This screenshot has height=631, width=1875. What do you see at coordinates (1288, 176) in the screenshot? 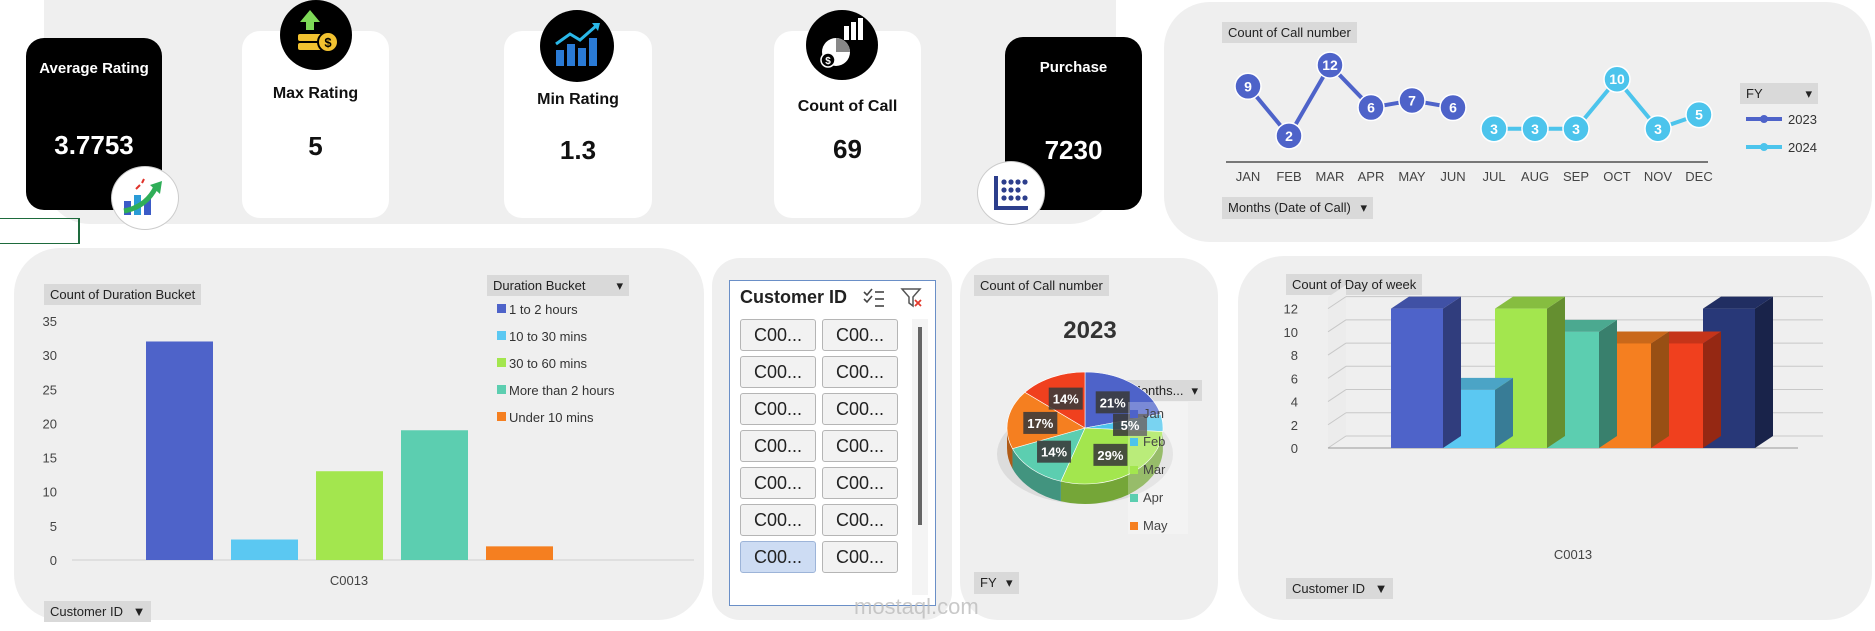
I see `line-x-tick-label: FEB` at bounding box center [1288, 176].